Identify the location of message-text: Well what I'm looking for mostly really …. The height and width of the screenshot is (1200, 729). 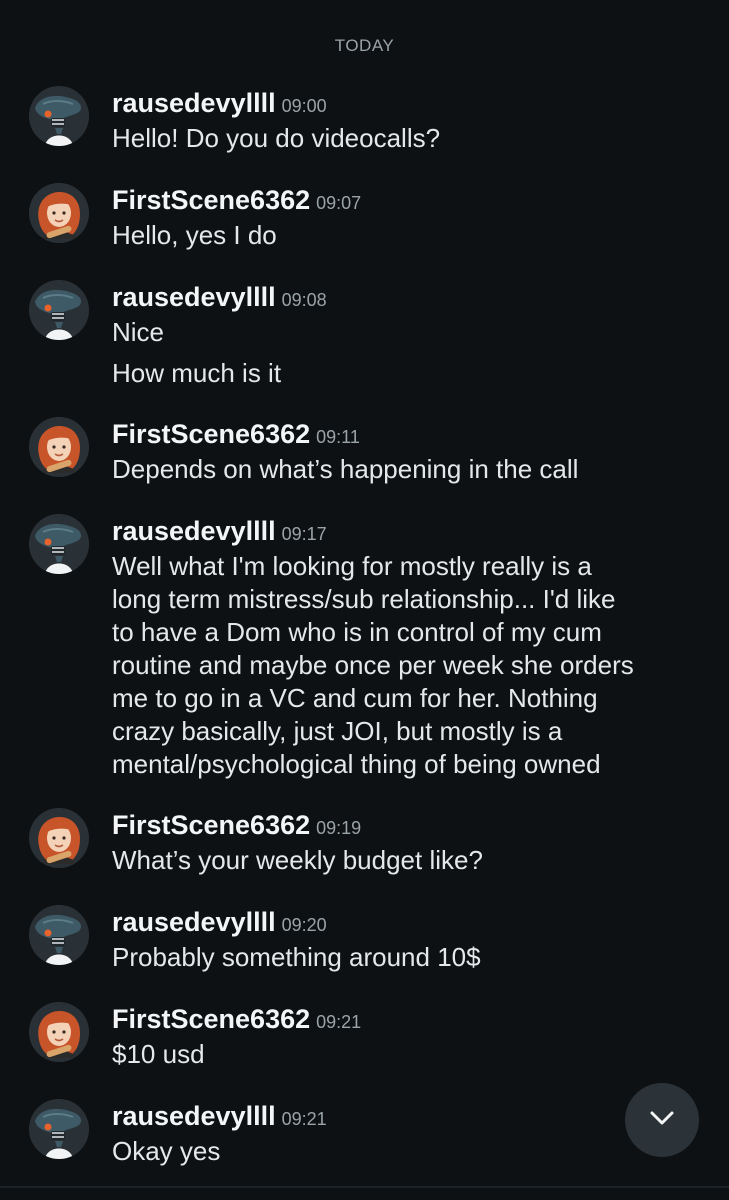
(352, 566).